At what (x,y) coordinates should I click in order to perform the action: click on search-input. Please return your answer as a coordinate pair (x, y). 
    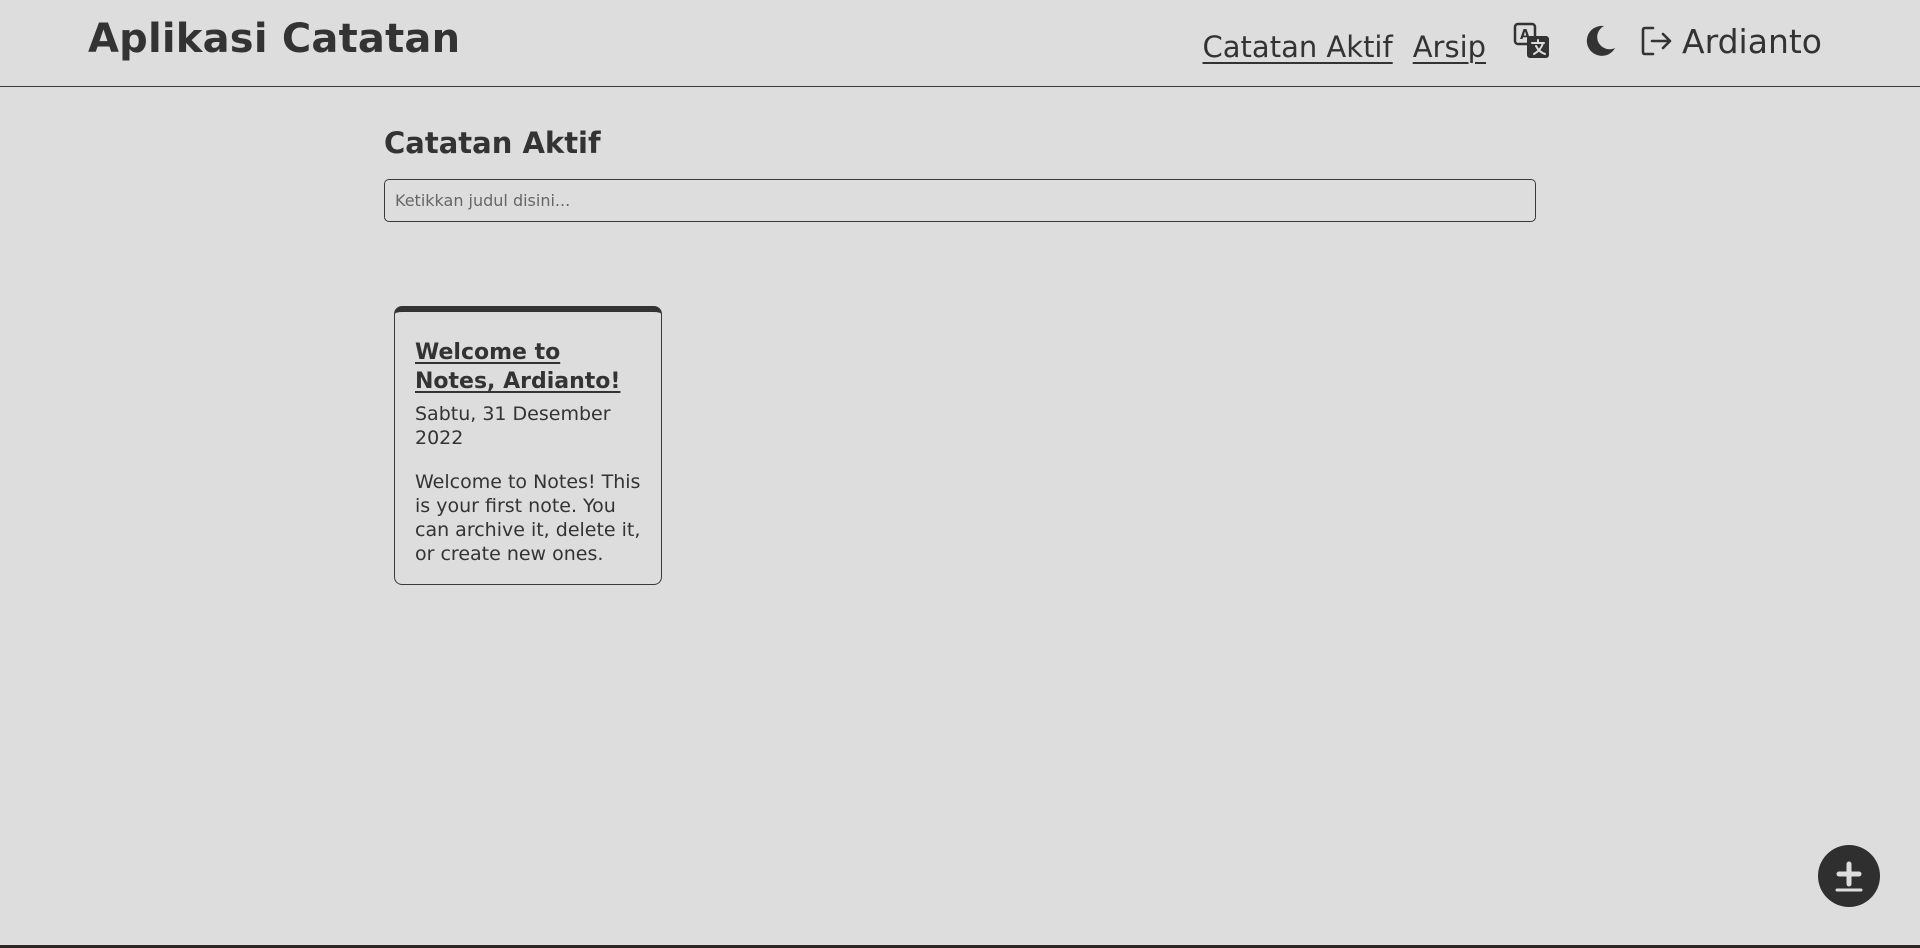
    Looking at the image, I should click on (960, 200).